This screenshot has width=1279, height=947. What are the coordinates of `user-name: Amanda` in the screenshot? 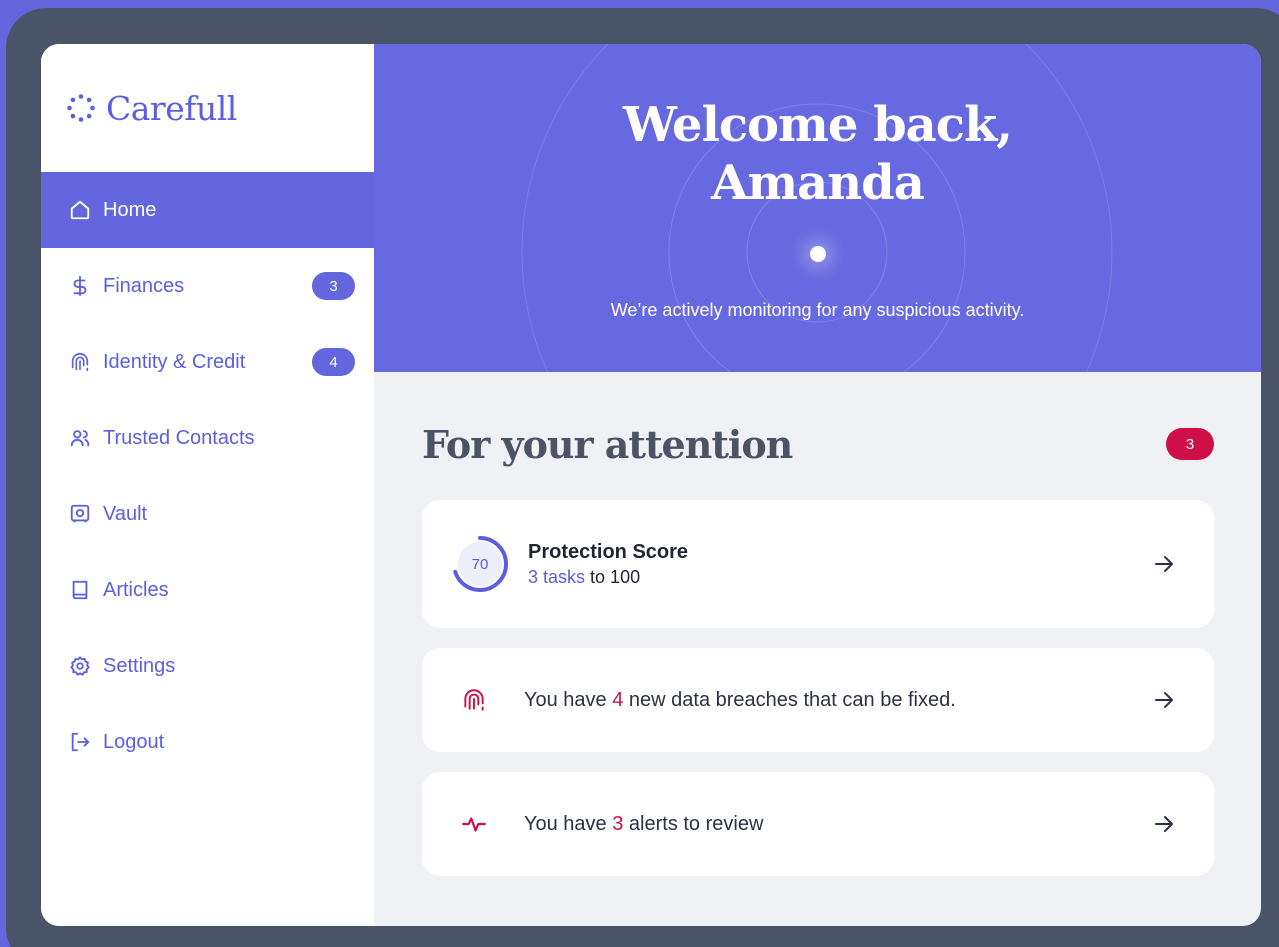 It's located at (818, 183).